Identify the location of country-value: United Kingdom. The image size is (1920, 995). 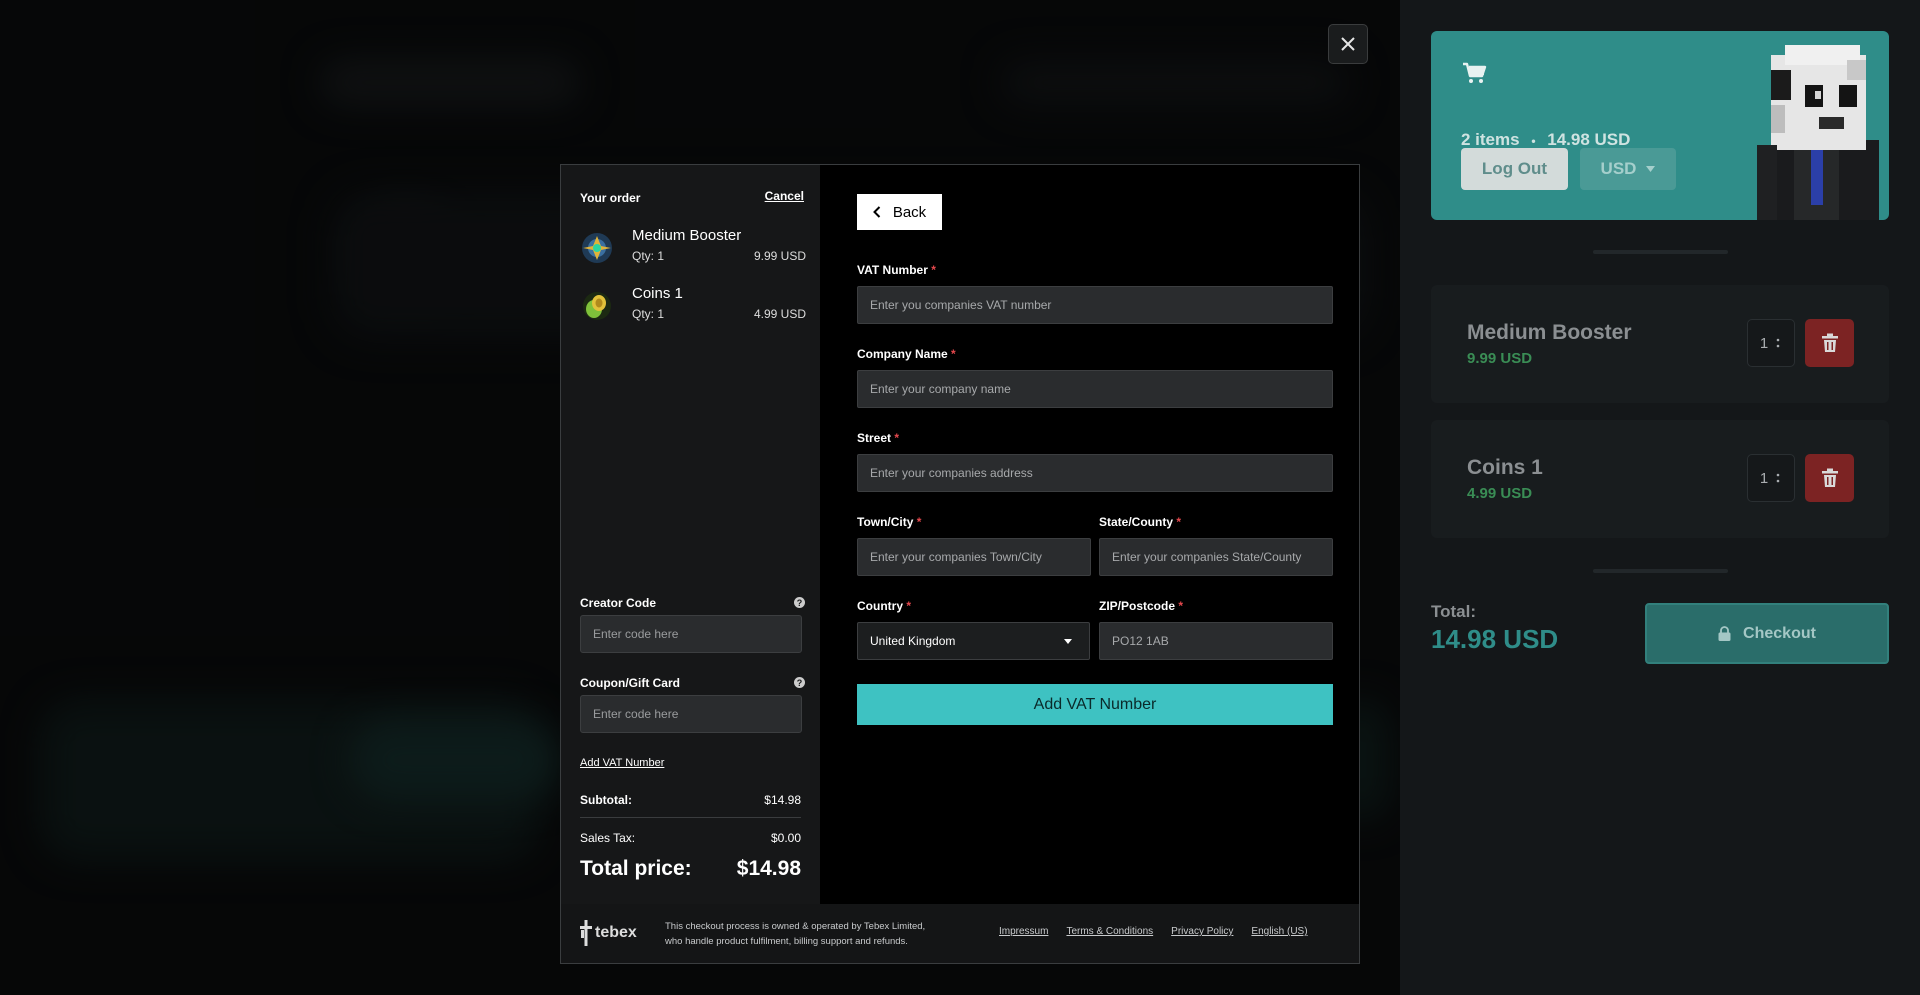
(913, 641).